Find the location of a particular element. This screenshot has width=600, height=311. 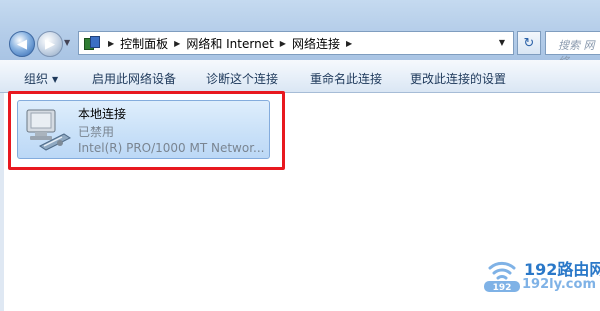

refresh-button: ↻ is located at coordinates (529, 43).